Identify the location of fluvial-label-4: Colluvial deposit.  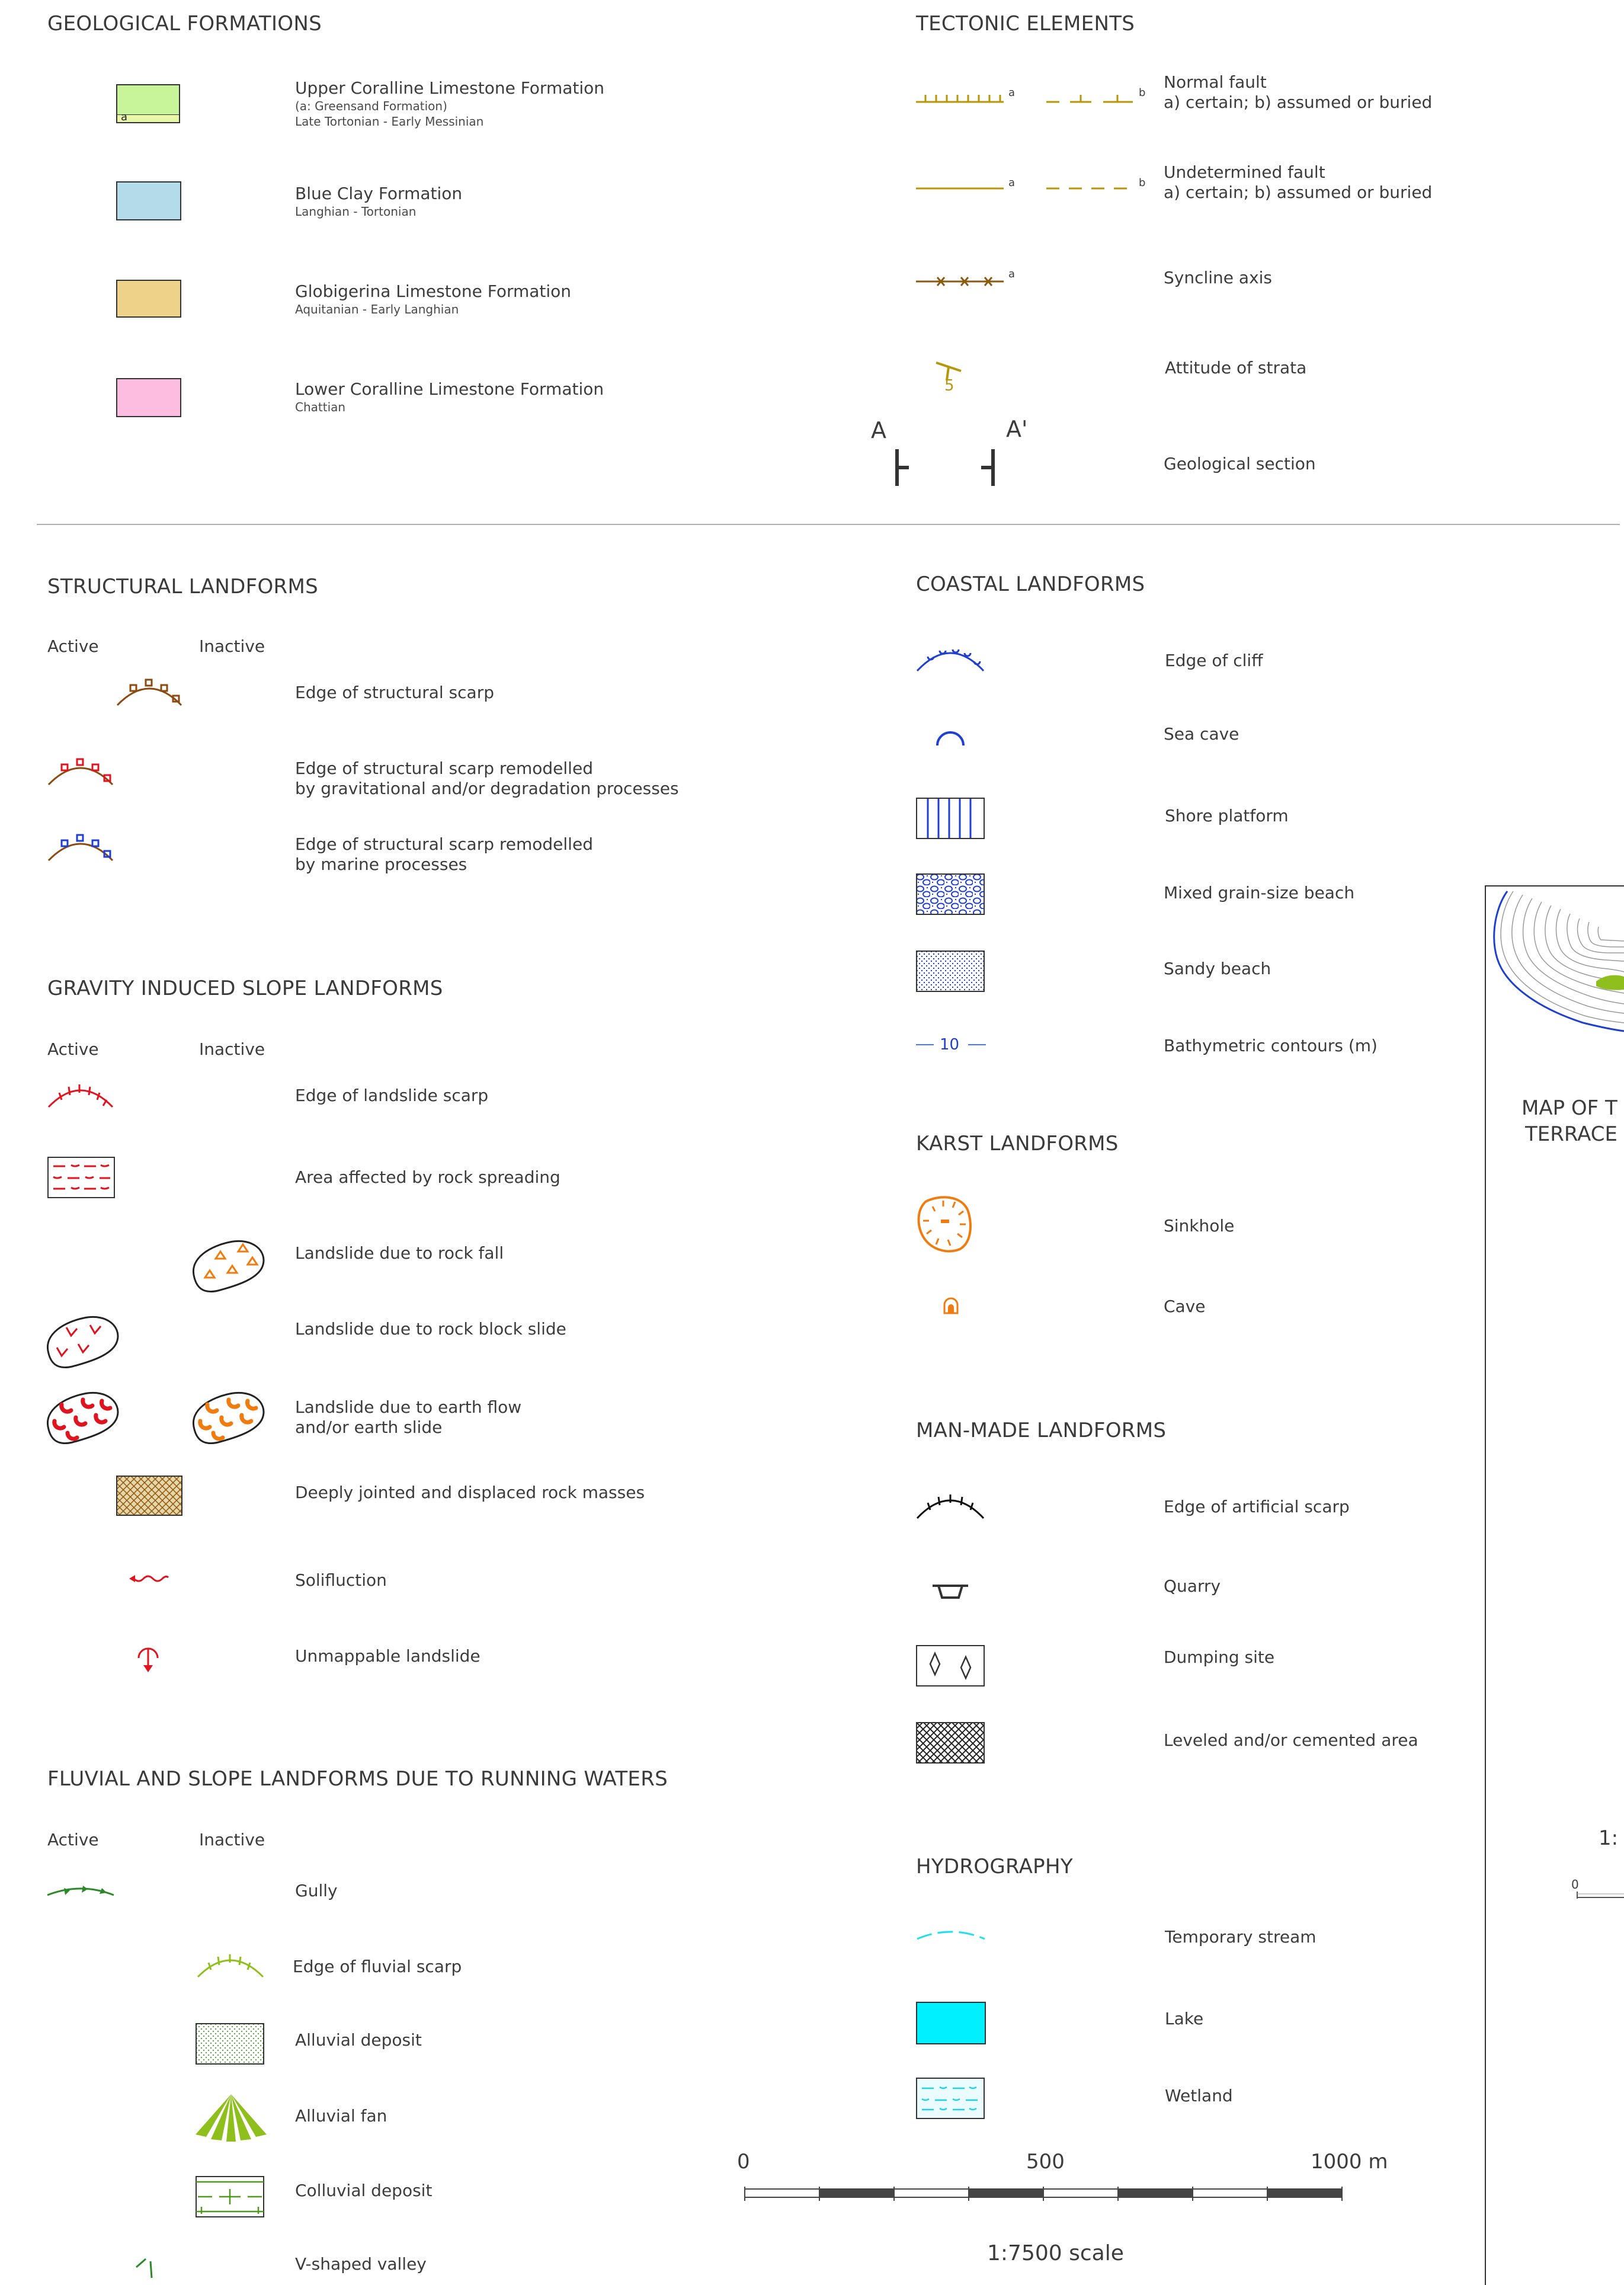
(363, 2191).